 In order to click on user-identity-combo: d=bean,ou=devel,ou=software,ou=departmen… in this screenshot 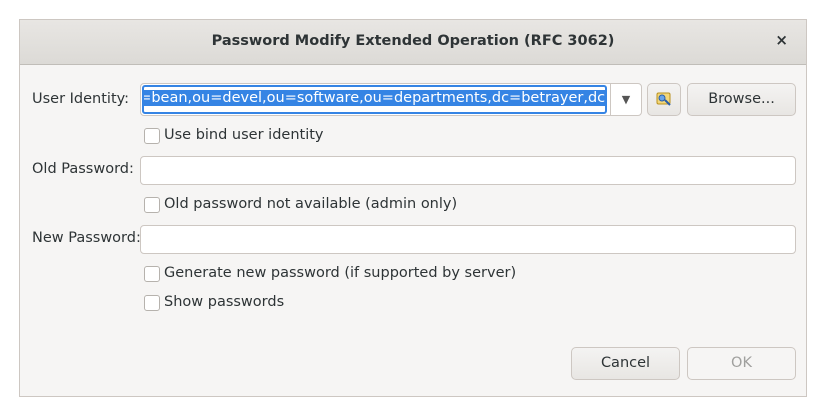, I will do `click(391, 99)`.